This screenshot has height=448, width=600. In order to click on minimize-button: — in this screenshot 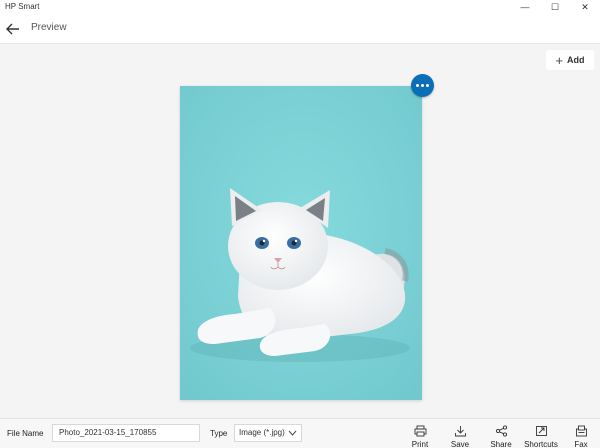, I will do `click(525, 7)`.